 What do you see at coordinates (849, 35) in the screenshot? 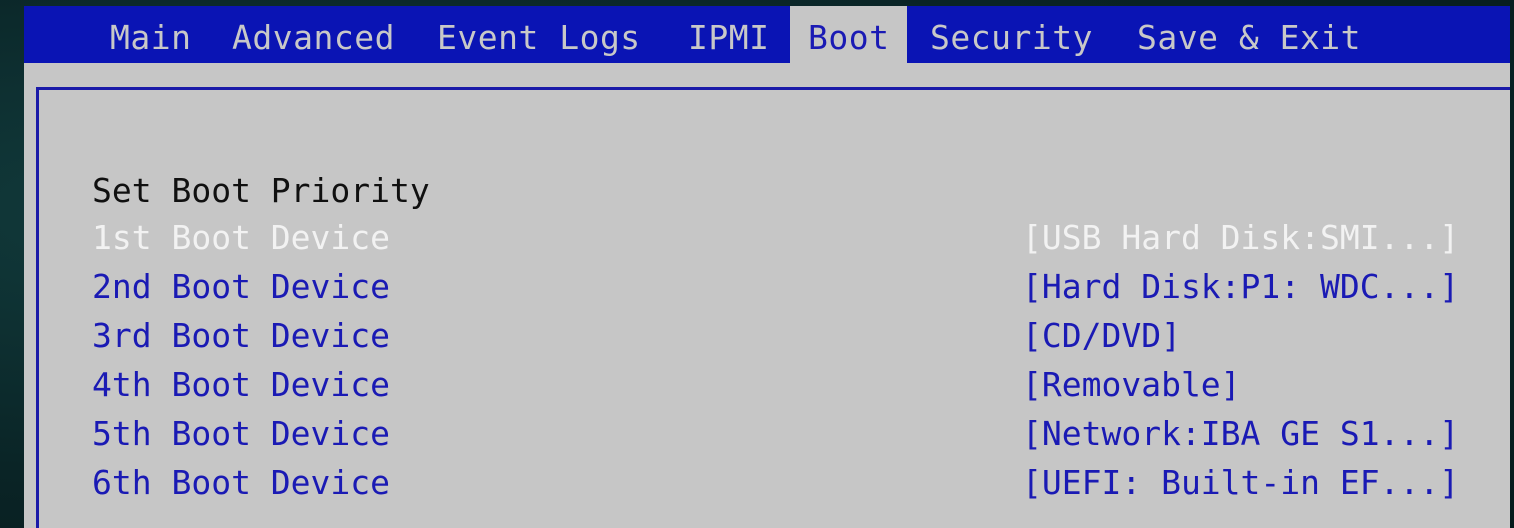
I see `tab-boot: Boot` at bounding box center [849, 35].